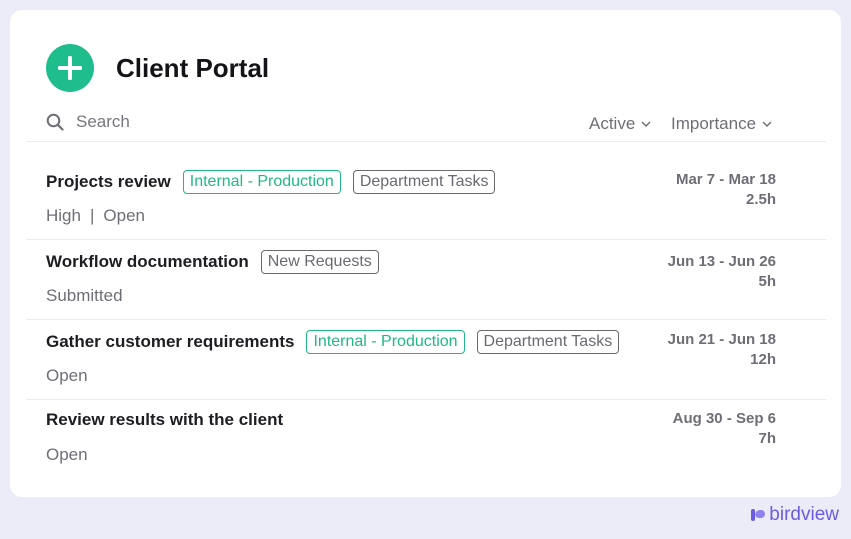 Image resolution: width=851 pixels, height=539 pixels. What do you see at coordinates (721, 339) in the screenshot?
I see `task-dates: Jun 21 - Jun 18` at bounding box center [721, 339].